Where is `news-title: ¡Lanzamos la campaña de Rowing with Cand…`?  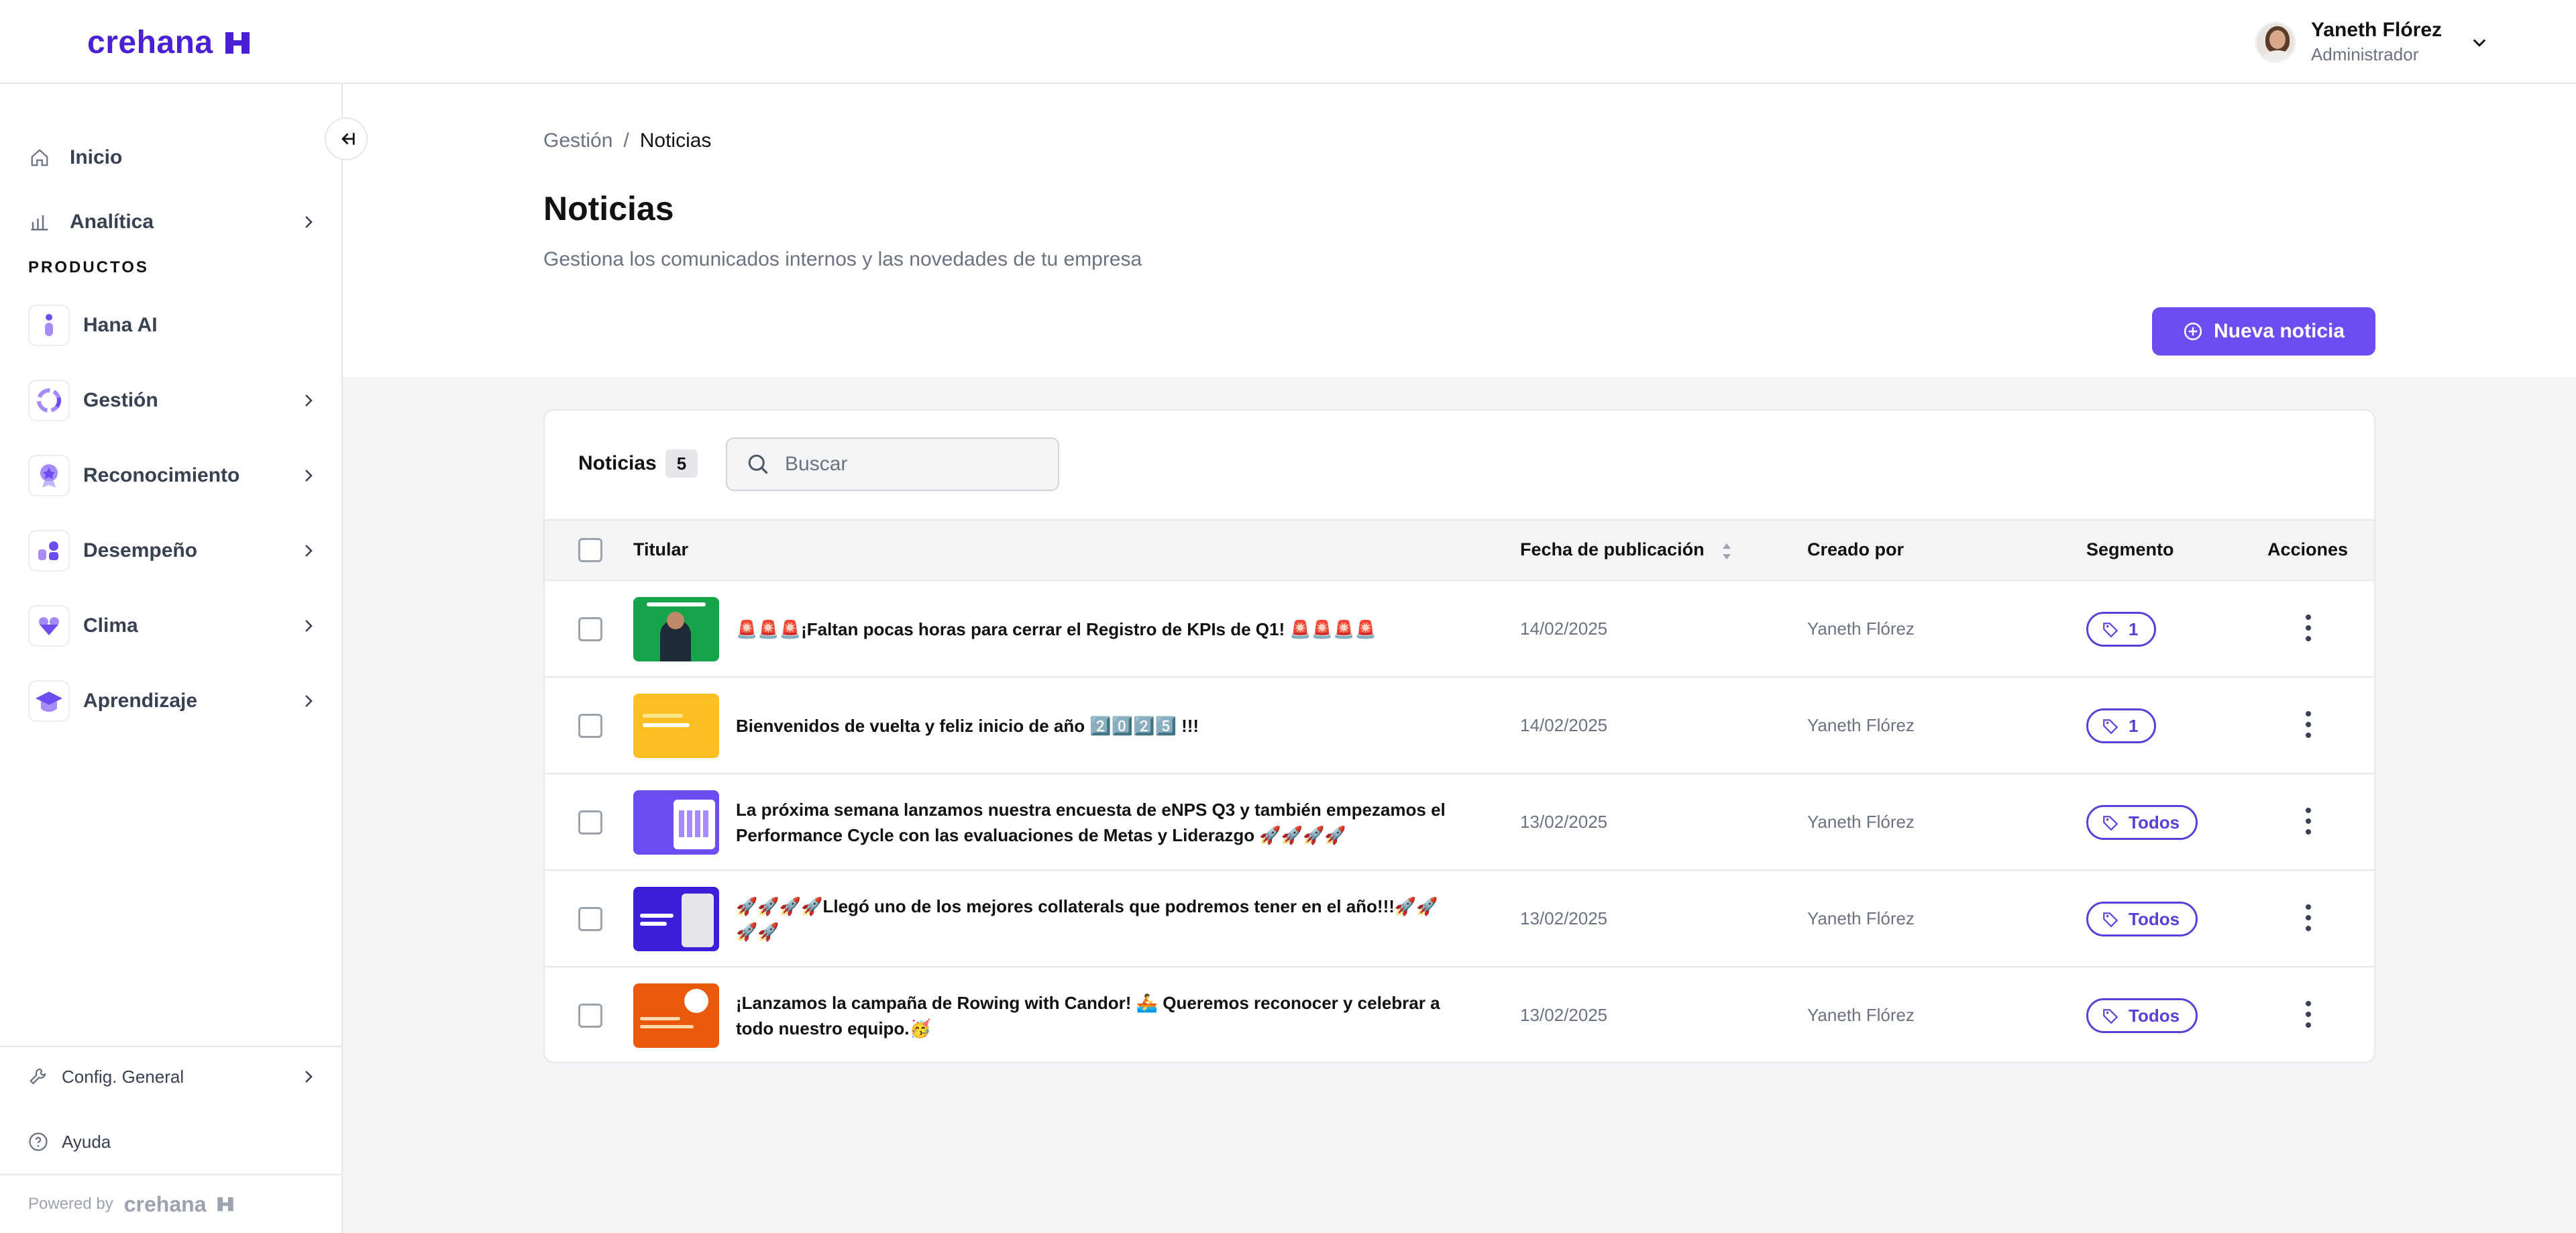
news-title: ¡Lanzamos la campaña de Rowing with Cand… is located at coordinates (1095, 1015).